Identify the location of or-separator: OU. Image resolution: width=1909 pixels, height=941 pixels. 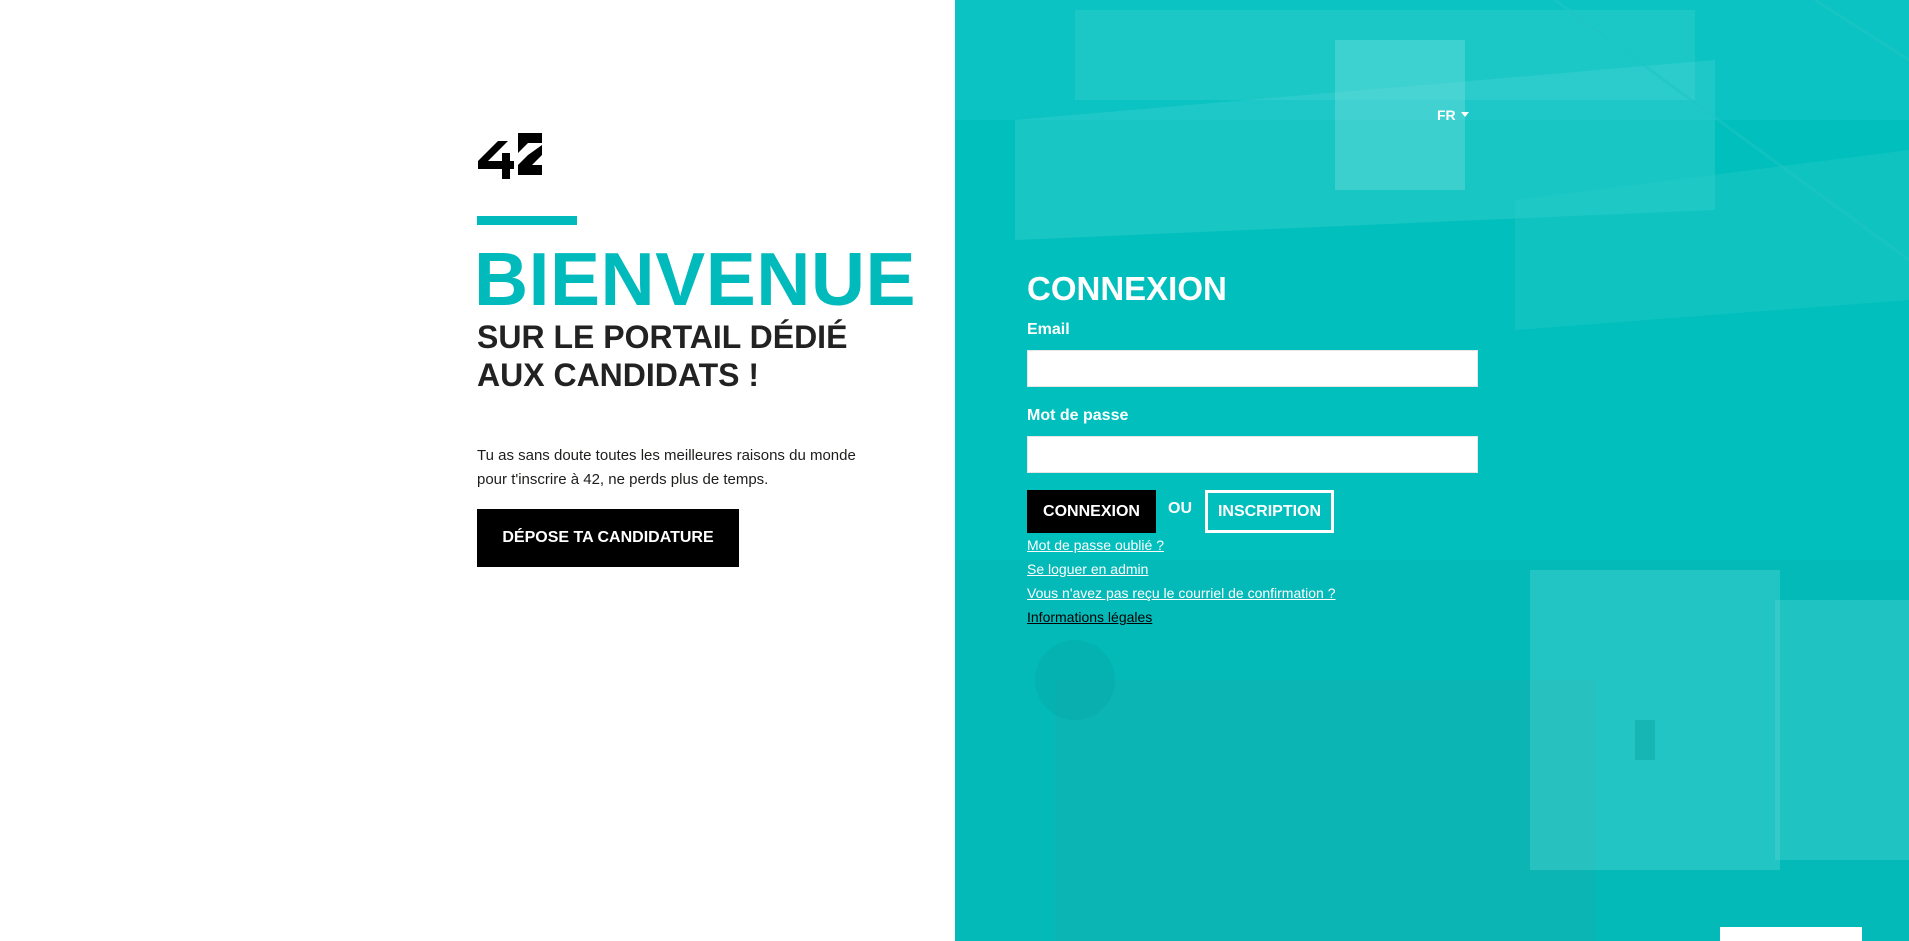
(1180, 508).